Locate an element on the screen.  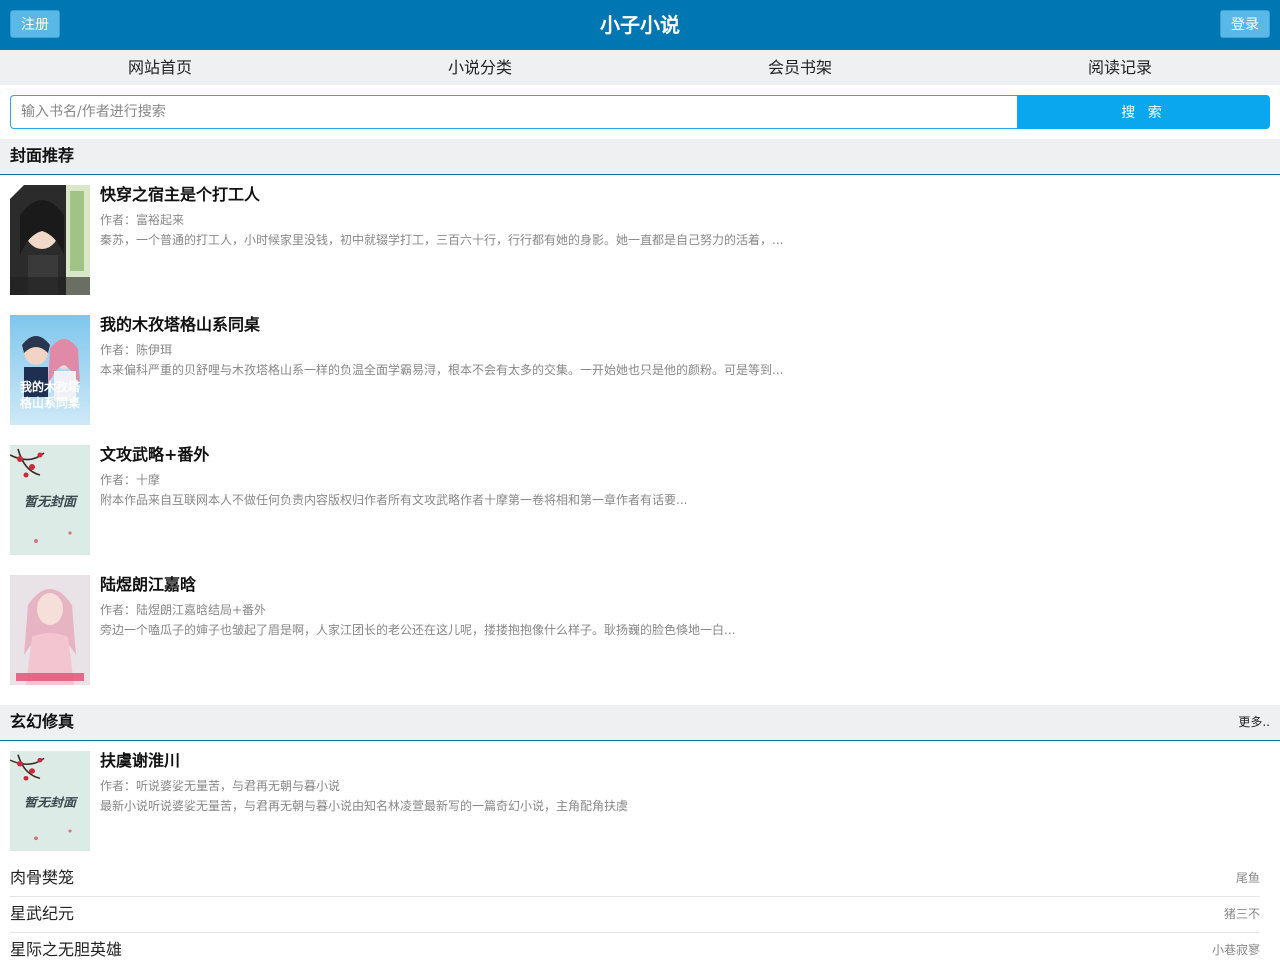
list-item: 星武纪元 猪三不 is located at coordinates (635, 915).